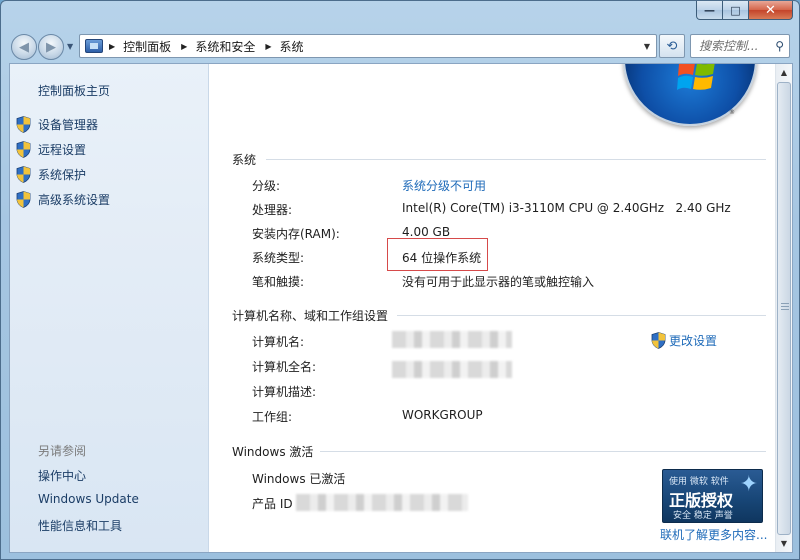 The image size is (800, 560). I want to click on see-also-action-center: 操作中心, so click(62, 475).